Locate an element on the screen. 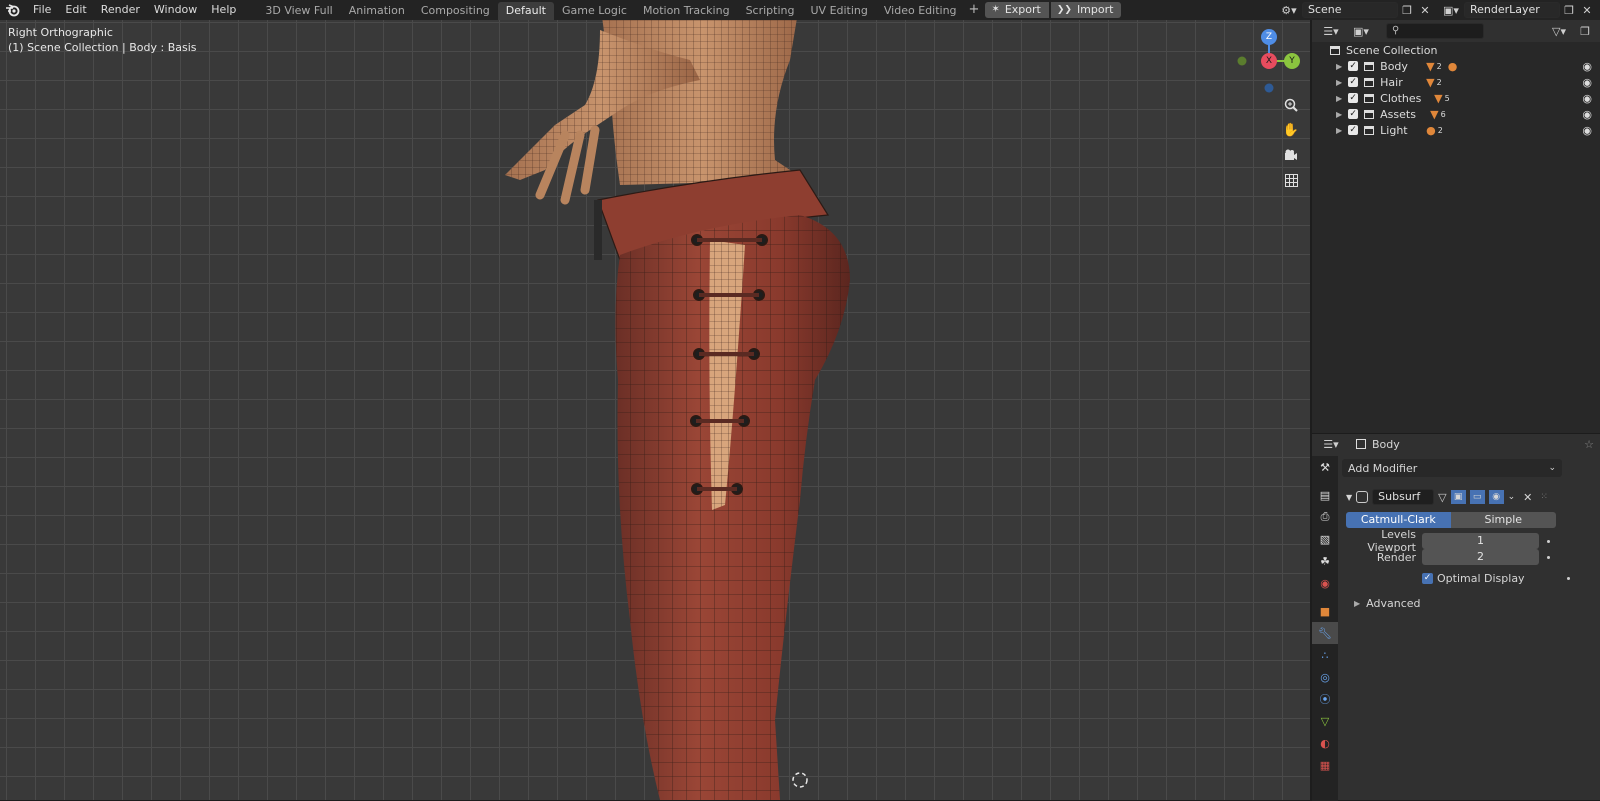 This screenshot has height=801, width=1600. add-modifier-dropdown: Add Modifier ⌄ is located at coordinates (1452, 468).